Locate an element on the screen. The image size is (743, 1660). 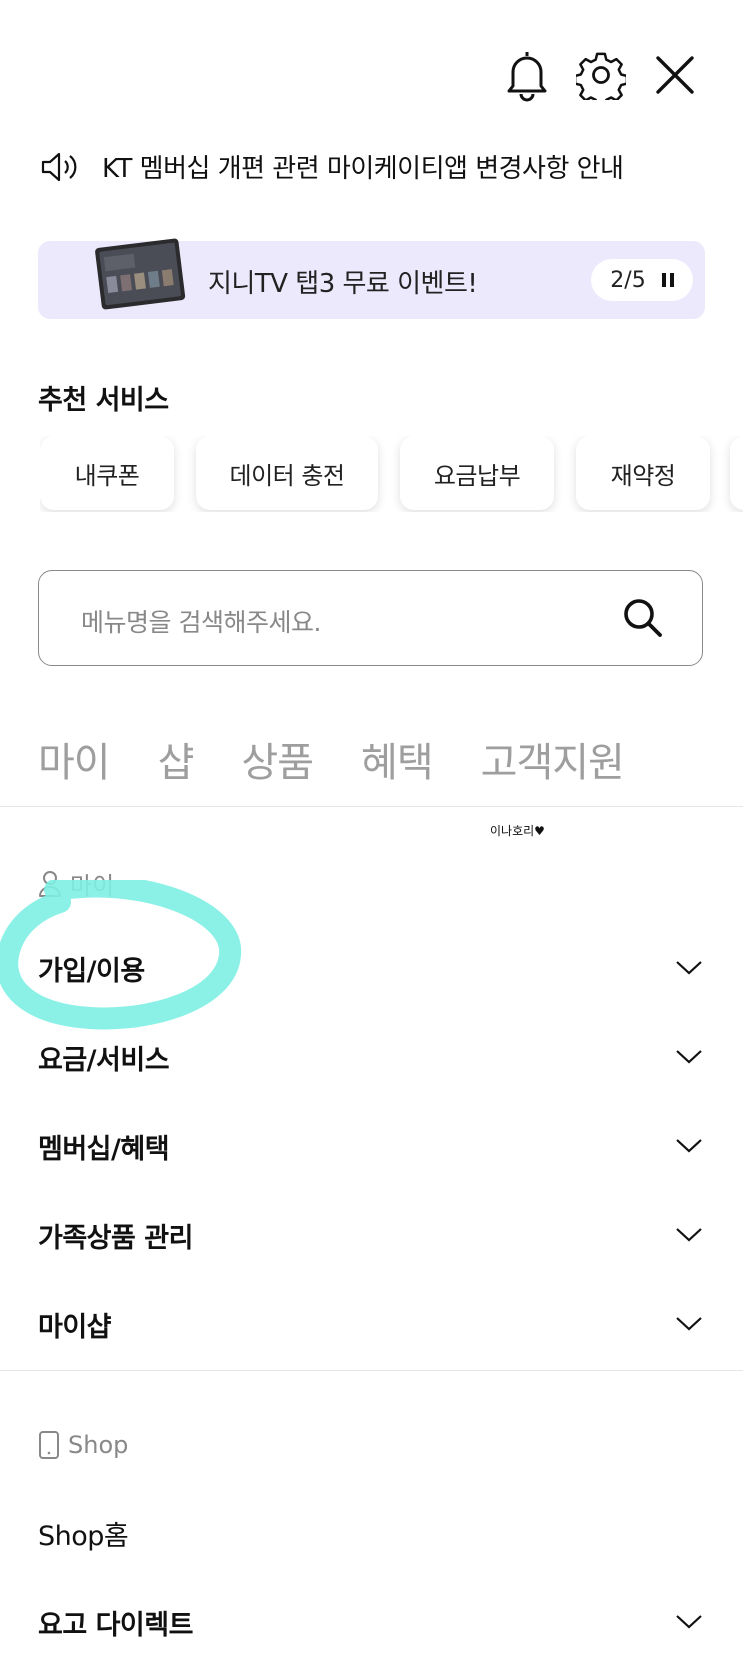
menu-item-label: 요금/서비스 is located at coordinates (104, 1060).